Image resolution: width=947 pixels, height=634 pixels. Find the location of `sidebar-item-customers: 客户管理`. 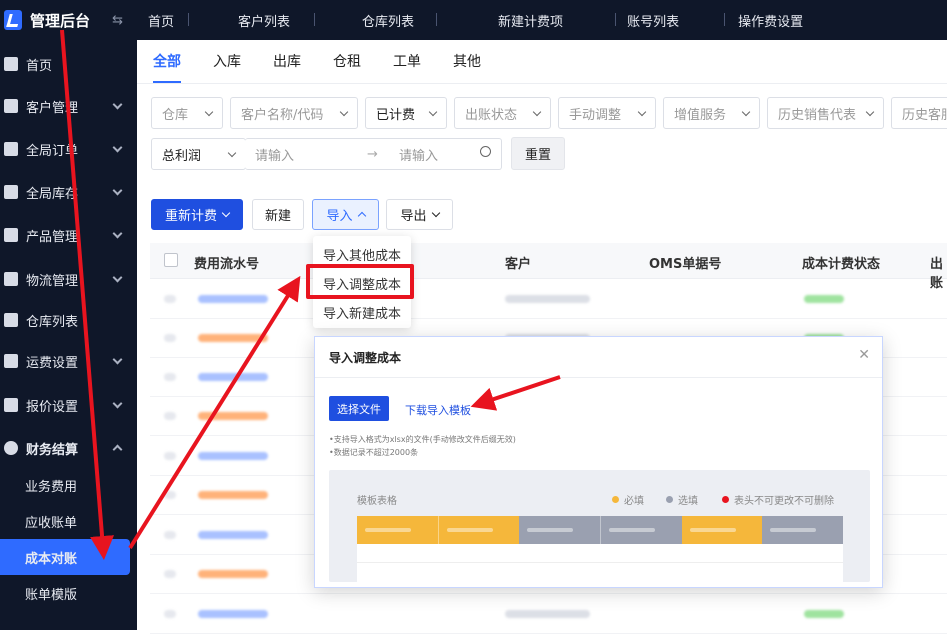

sidebar-item-customers: 客户管理 is located at coordinates (68, 106).